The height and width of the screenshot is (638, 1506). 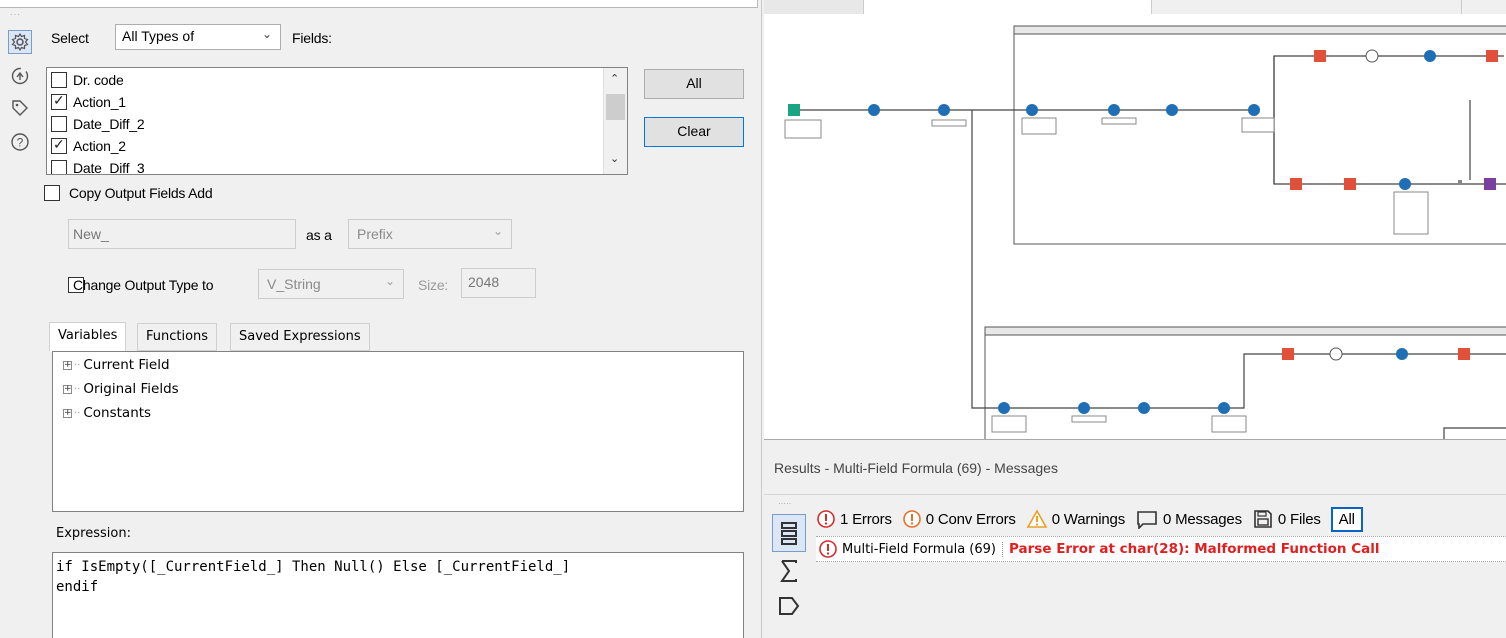 What do you see at coordinates (20, 15) in the screenshot?
I see `drag-handle-icon: ···` at bounding box center [20, 15].